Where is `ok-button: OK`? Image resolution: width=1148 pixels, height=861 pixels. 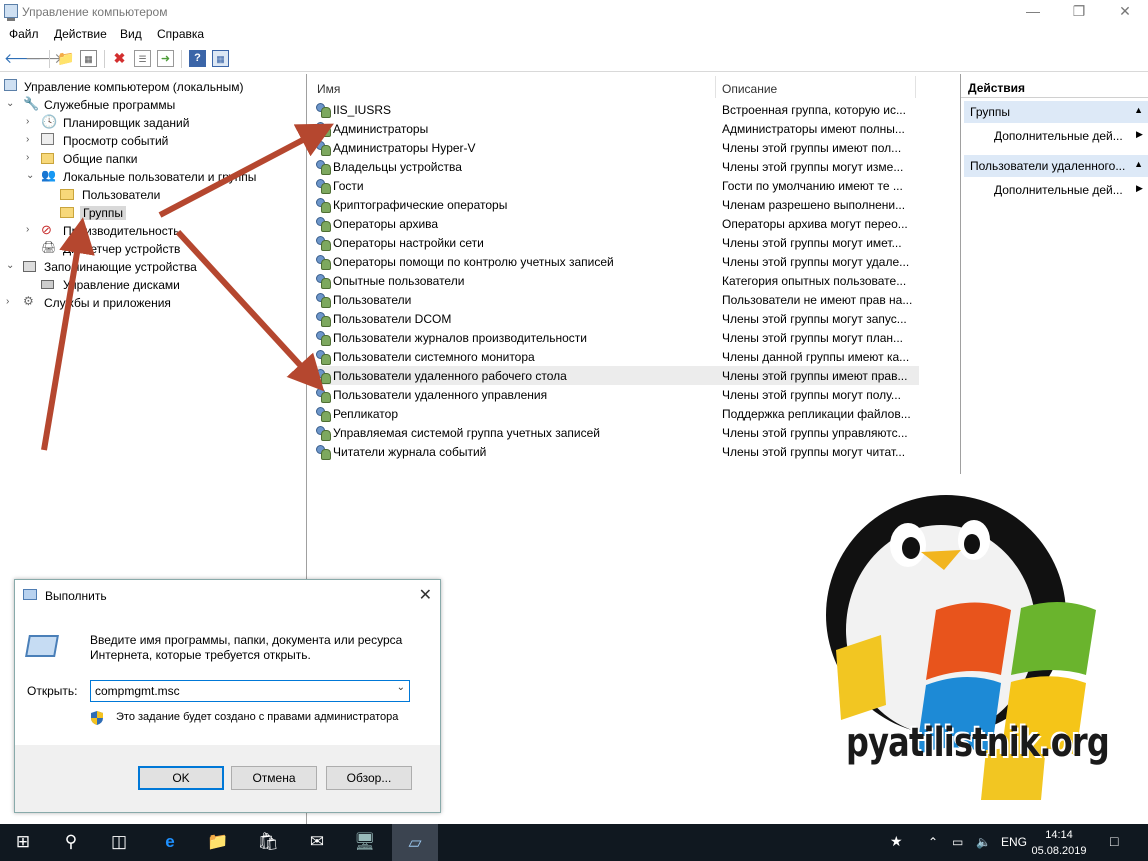
ok-button: OK is located at coordinates (181, 778).